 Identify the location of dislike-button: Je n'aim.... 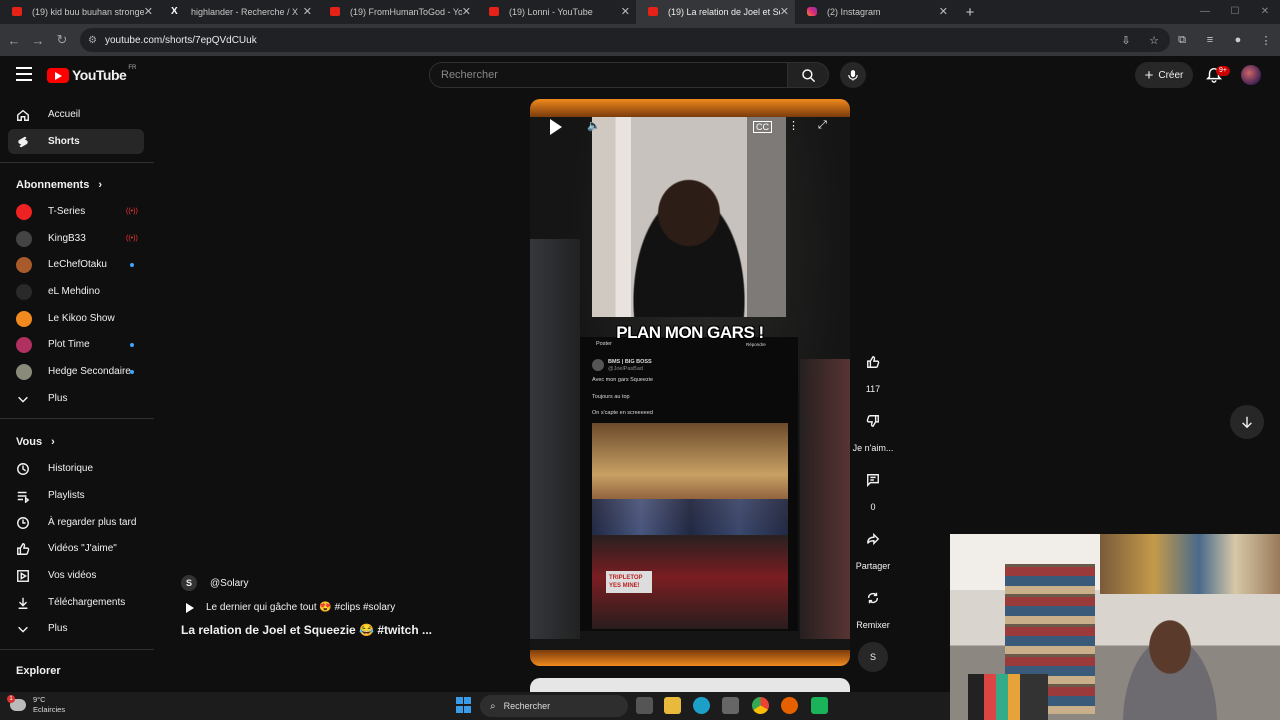
(873, 428).